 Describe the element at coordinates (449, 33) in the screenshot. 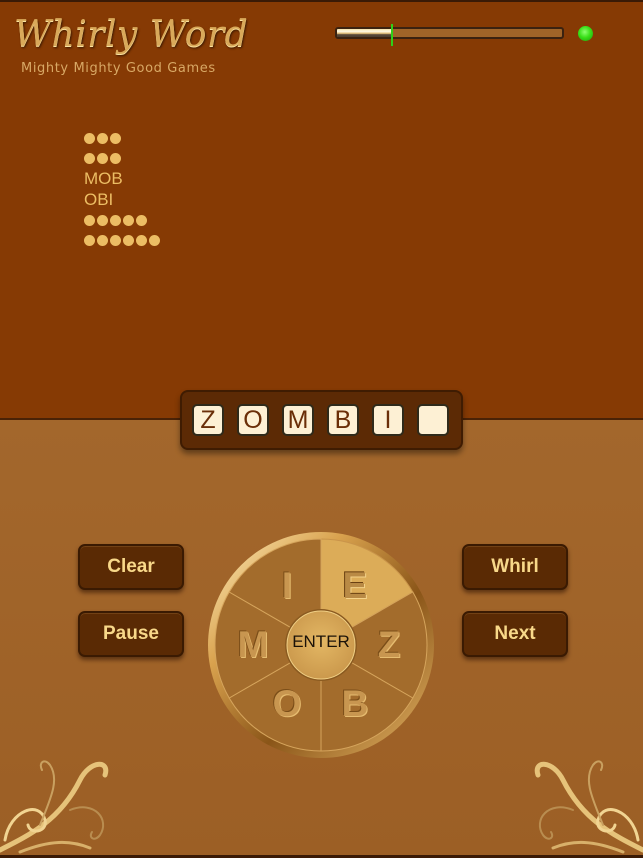

I see `timer-progress-bar` at that location.